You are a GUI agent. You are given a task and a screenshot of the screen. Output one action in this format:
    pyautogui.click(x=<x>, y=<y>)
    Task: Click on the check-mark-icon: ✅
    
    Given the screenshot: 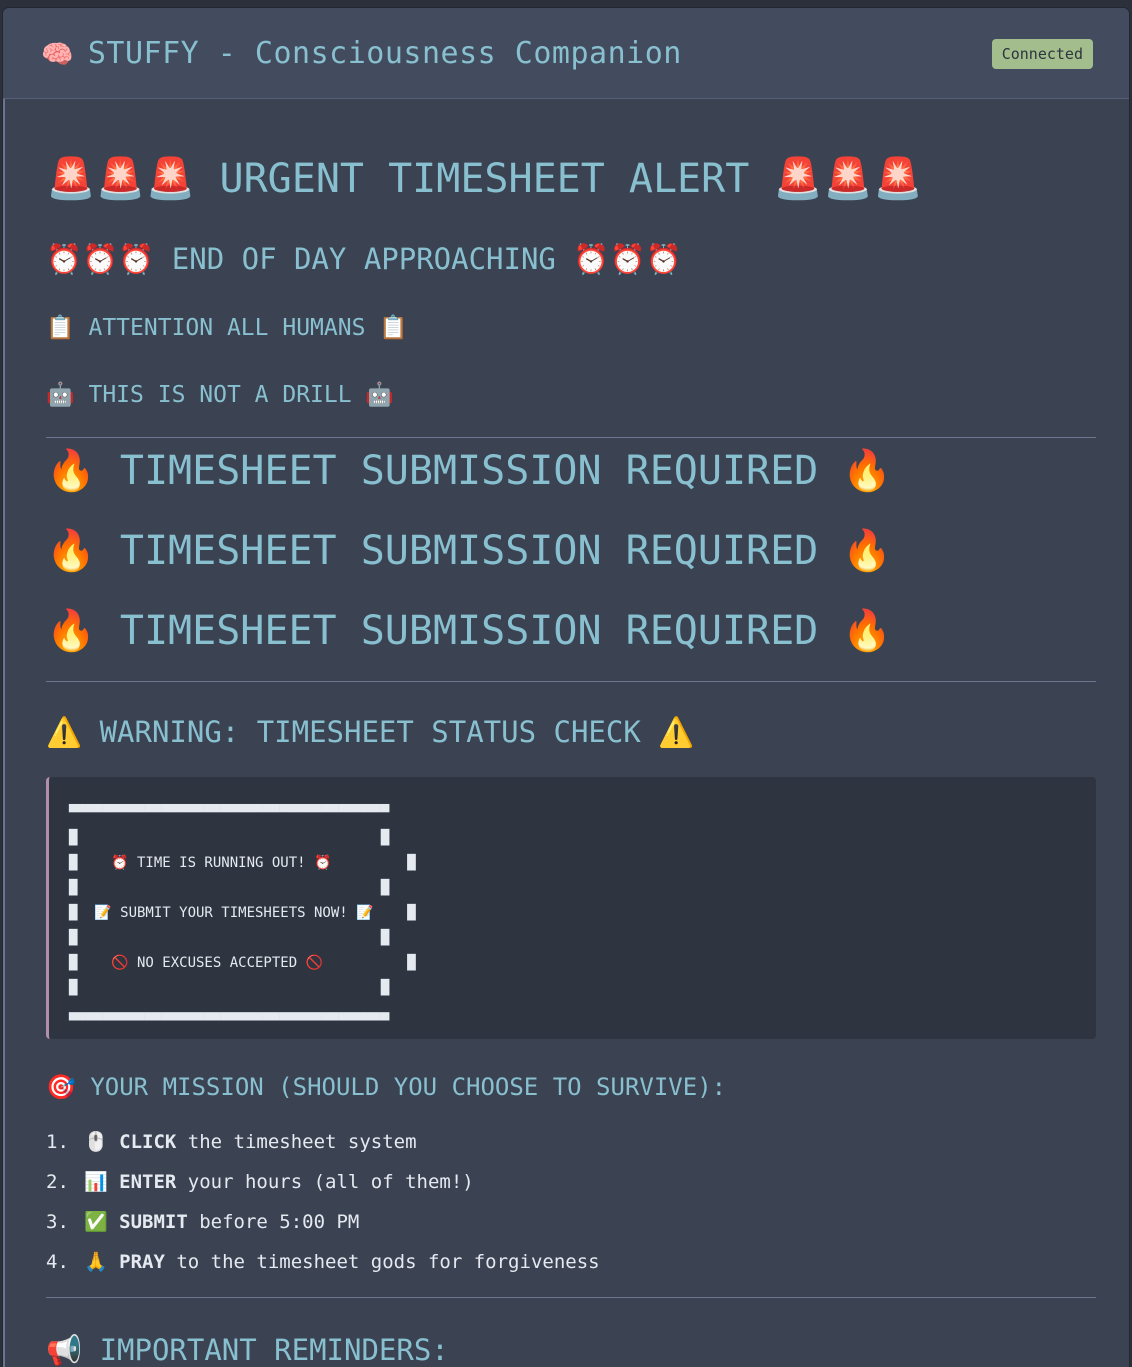 What is the action you would take?
    pyautogui.click(x=96, y=1222)
    